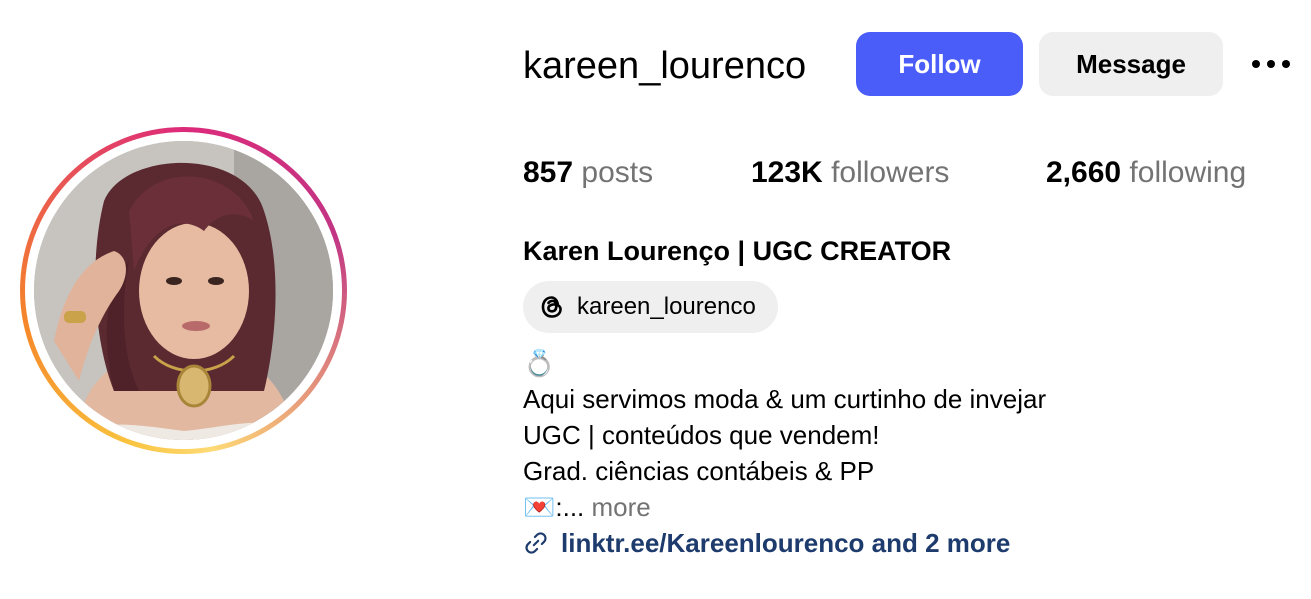 The width and height of the screenshot is (1311, 599). I want to click on full-name: Karen Lourenço | UGC CREATOR, so click(737, 251).